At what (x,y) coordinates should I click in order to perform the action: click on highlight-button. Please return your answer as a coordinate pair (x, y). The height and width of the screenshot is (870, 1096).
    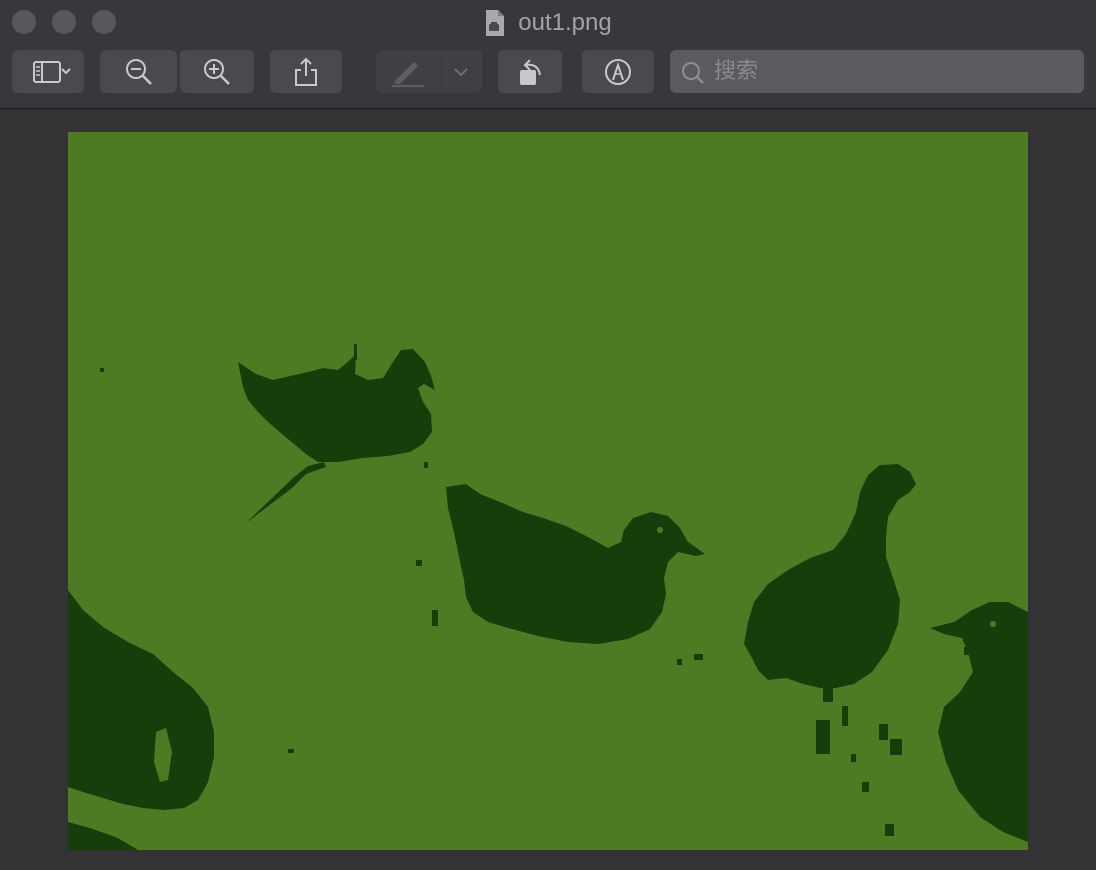
    Looking at the image, I should click on (429, 71).